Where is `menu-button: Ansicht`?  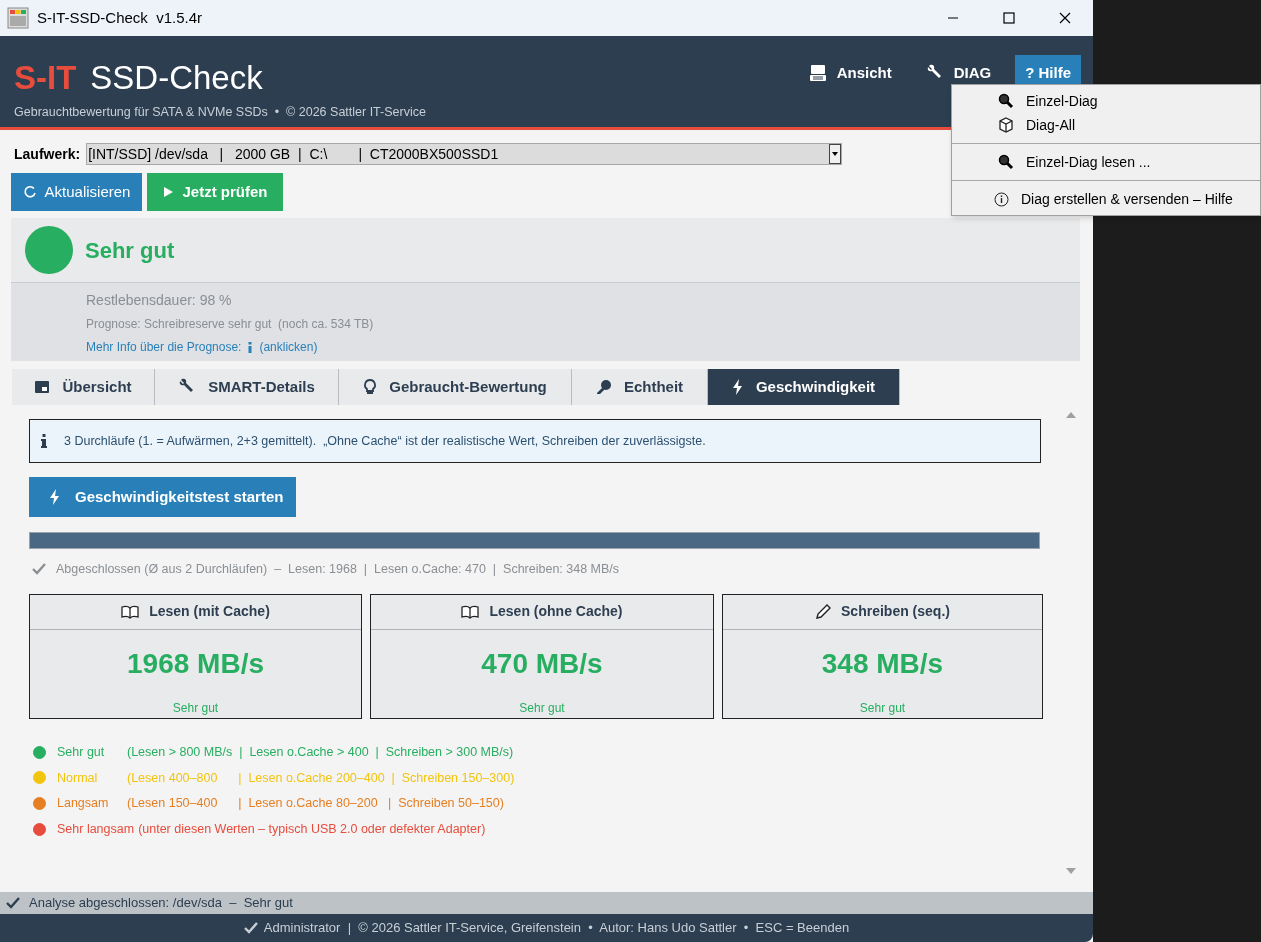
menu-button: Ansicht is located at coordinates (850, 73).